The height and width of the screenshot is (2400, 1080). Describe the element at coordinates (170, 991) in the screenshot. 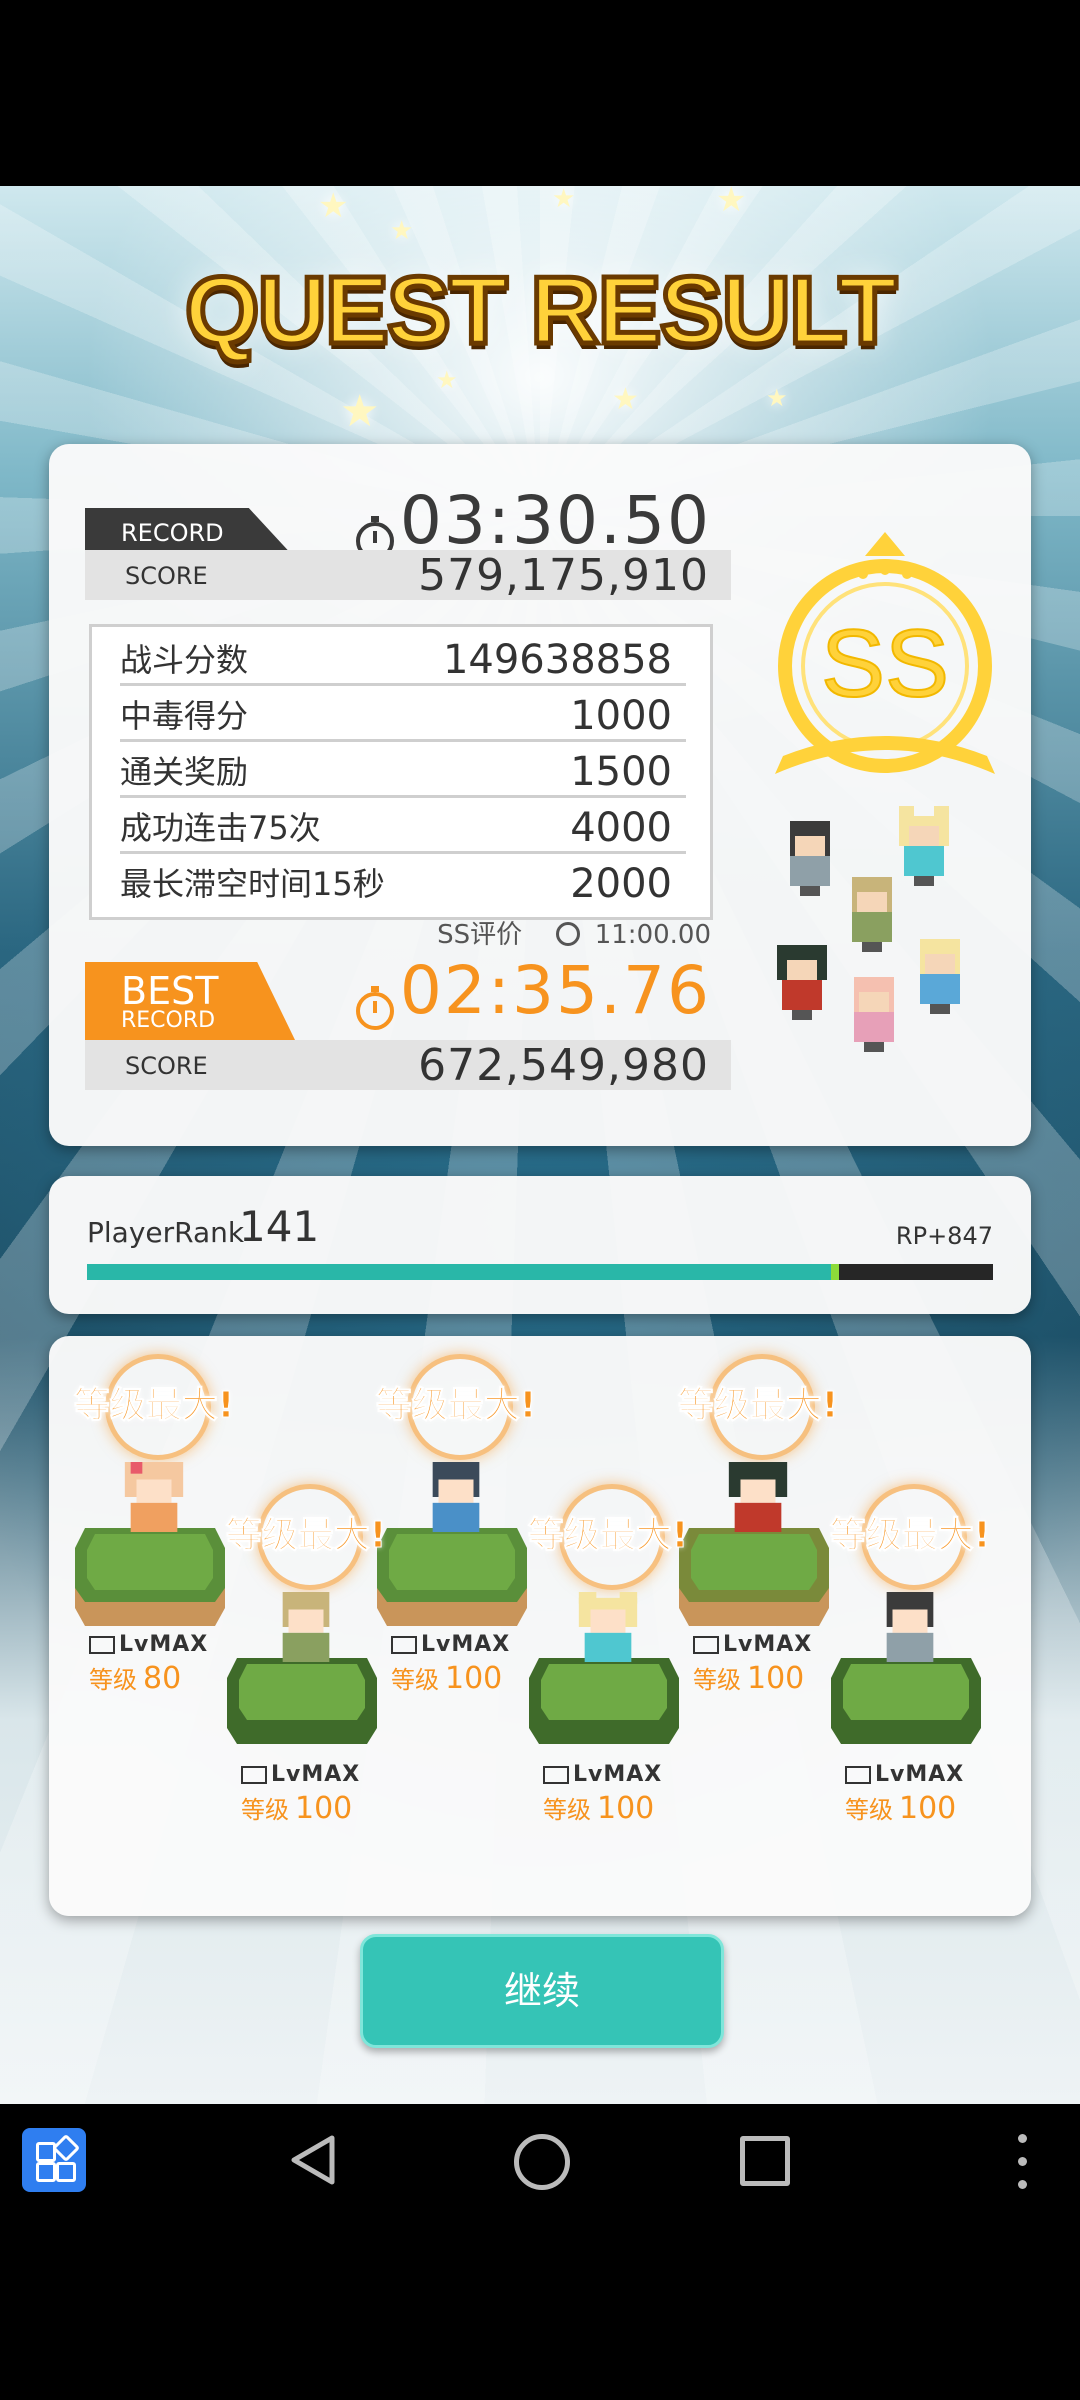

I see `best-tag-big: BEST` at that location.